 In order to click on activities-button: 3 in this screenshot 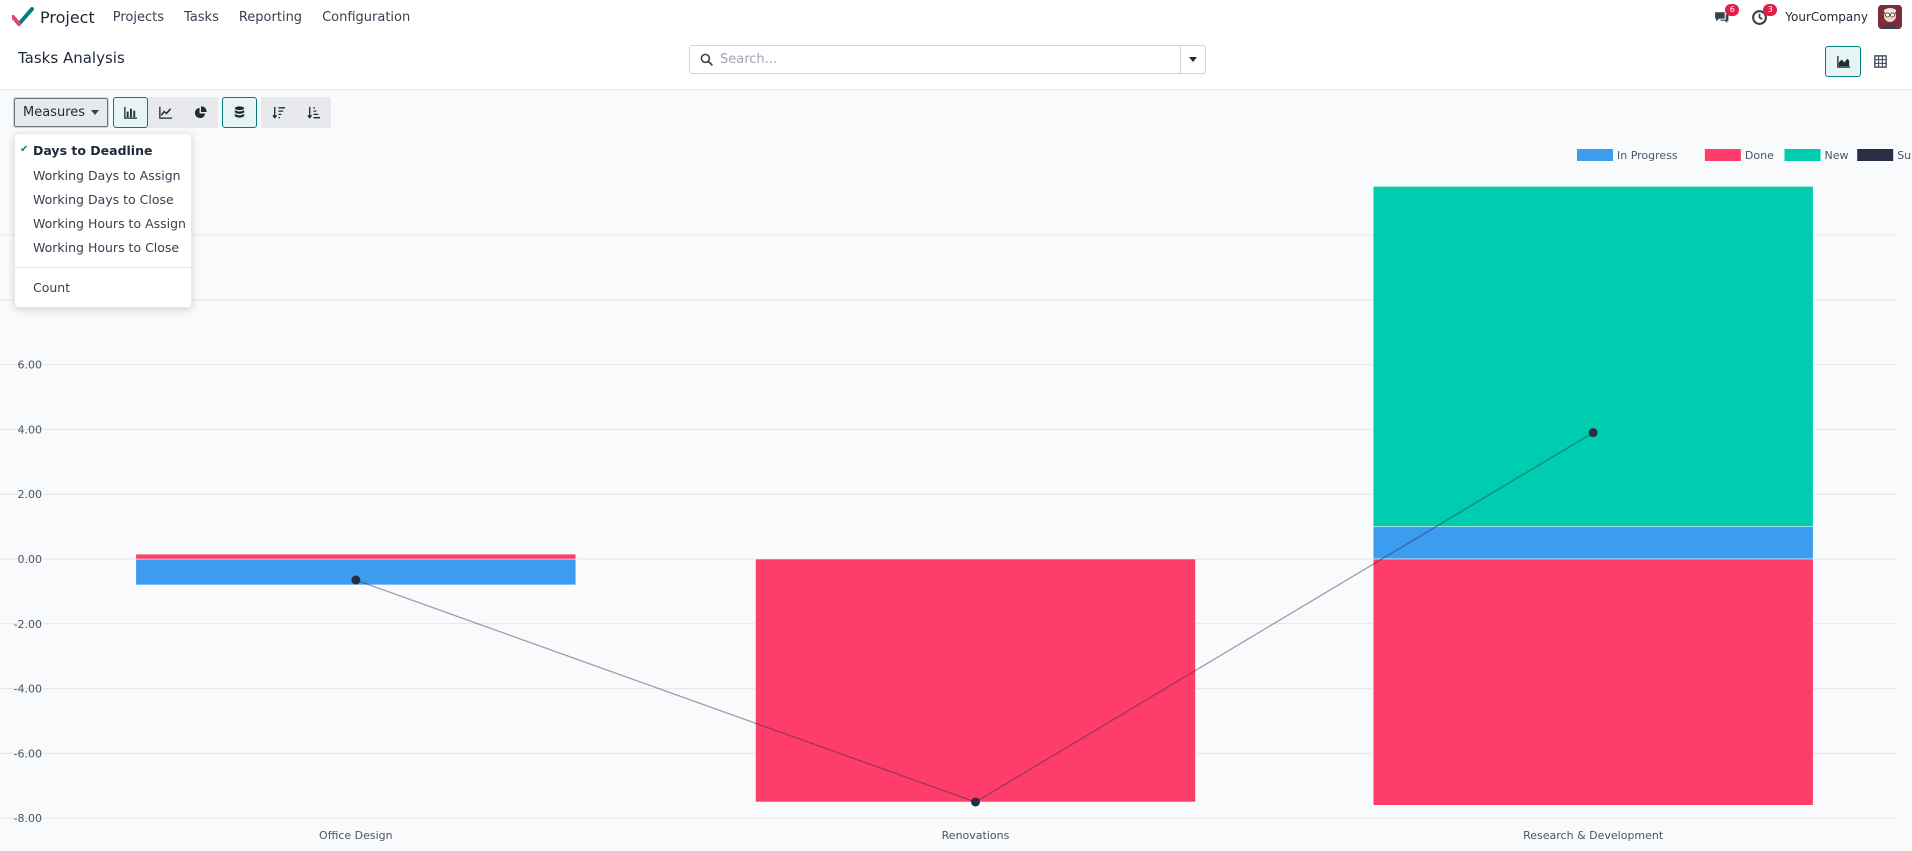, I will do `click(1762, 16)`.